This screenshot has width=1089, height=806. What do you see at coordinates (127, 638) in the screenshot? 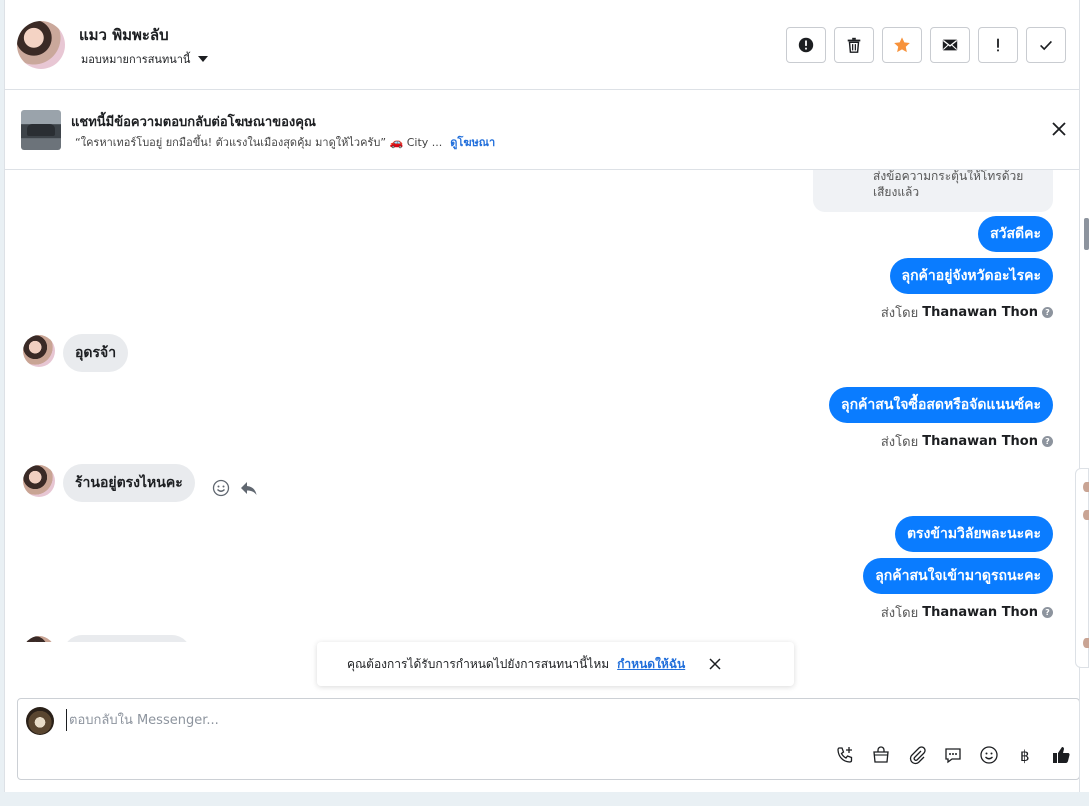
I see `message-in` at bounding box center [127, 638].